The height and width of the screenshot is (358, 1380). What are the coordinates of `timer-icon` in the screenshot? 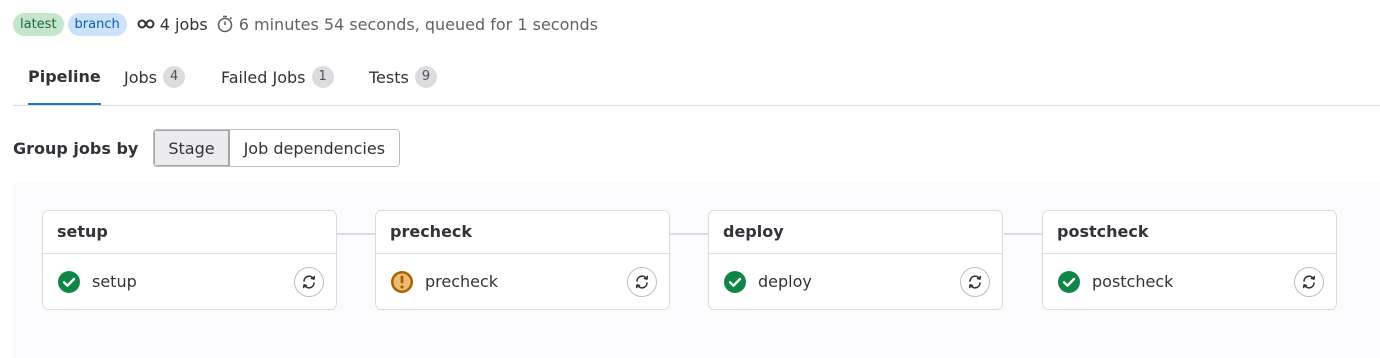 It's located at (225, 24).